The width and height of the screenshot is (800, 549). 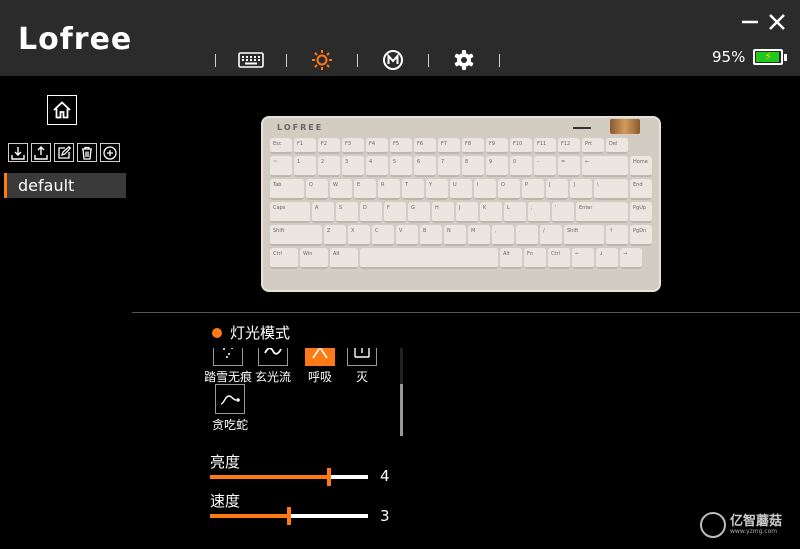 What do you see at coordinates (362, 357) in the screenshot?
I see `off-icon` at bounding box center [362, 357].